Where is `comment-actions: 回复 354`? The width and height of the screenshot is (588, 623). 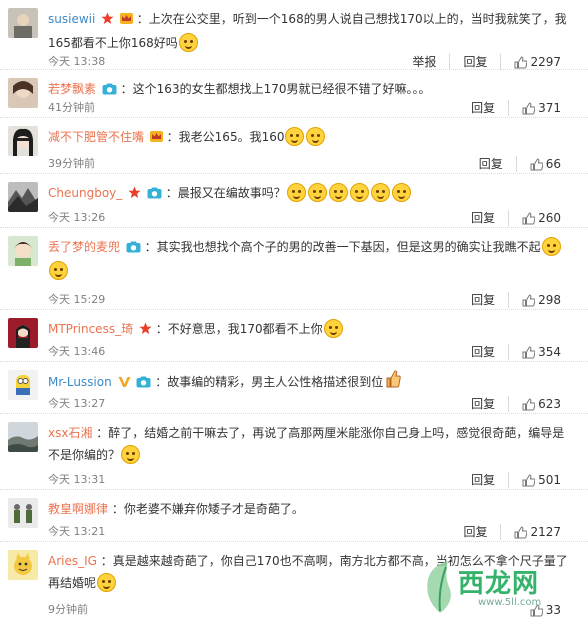 comment-actions: 回复 354 is located at coordinates (516, 352).